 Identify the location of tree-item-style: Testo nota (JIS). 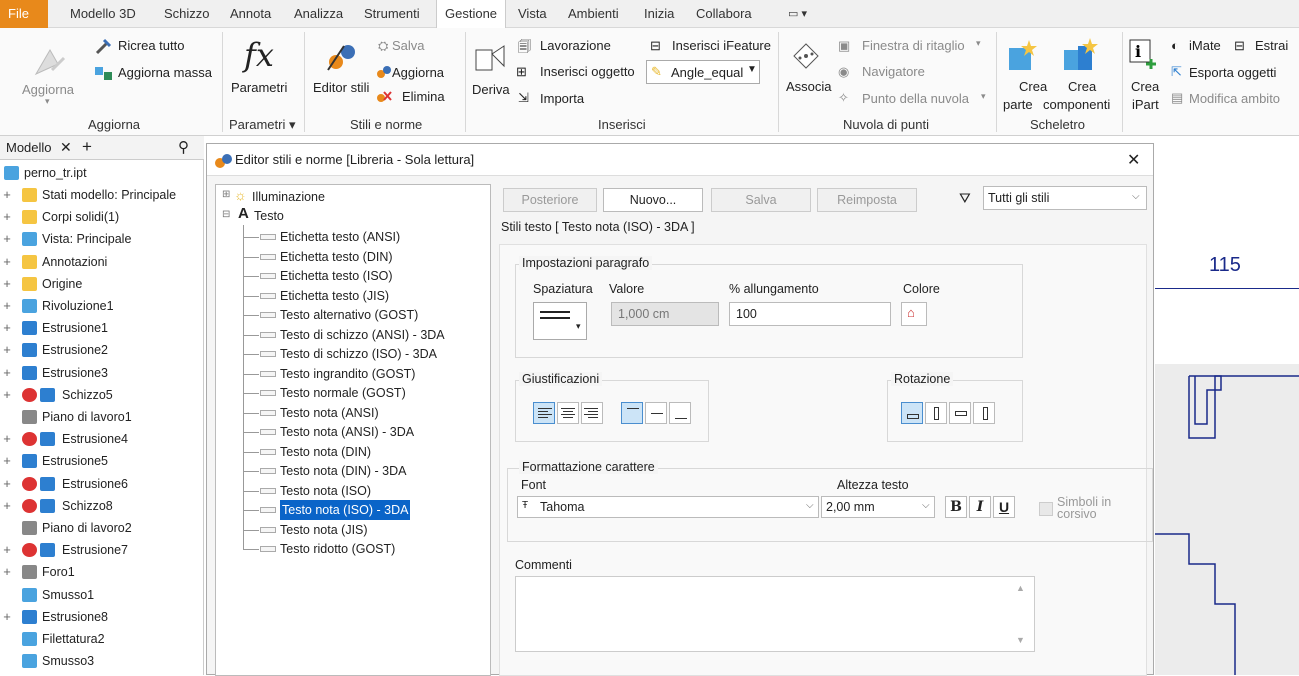
(324, 530).